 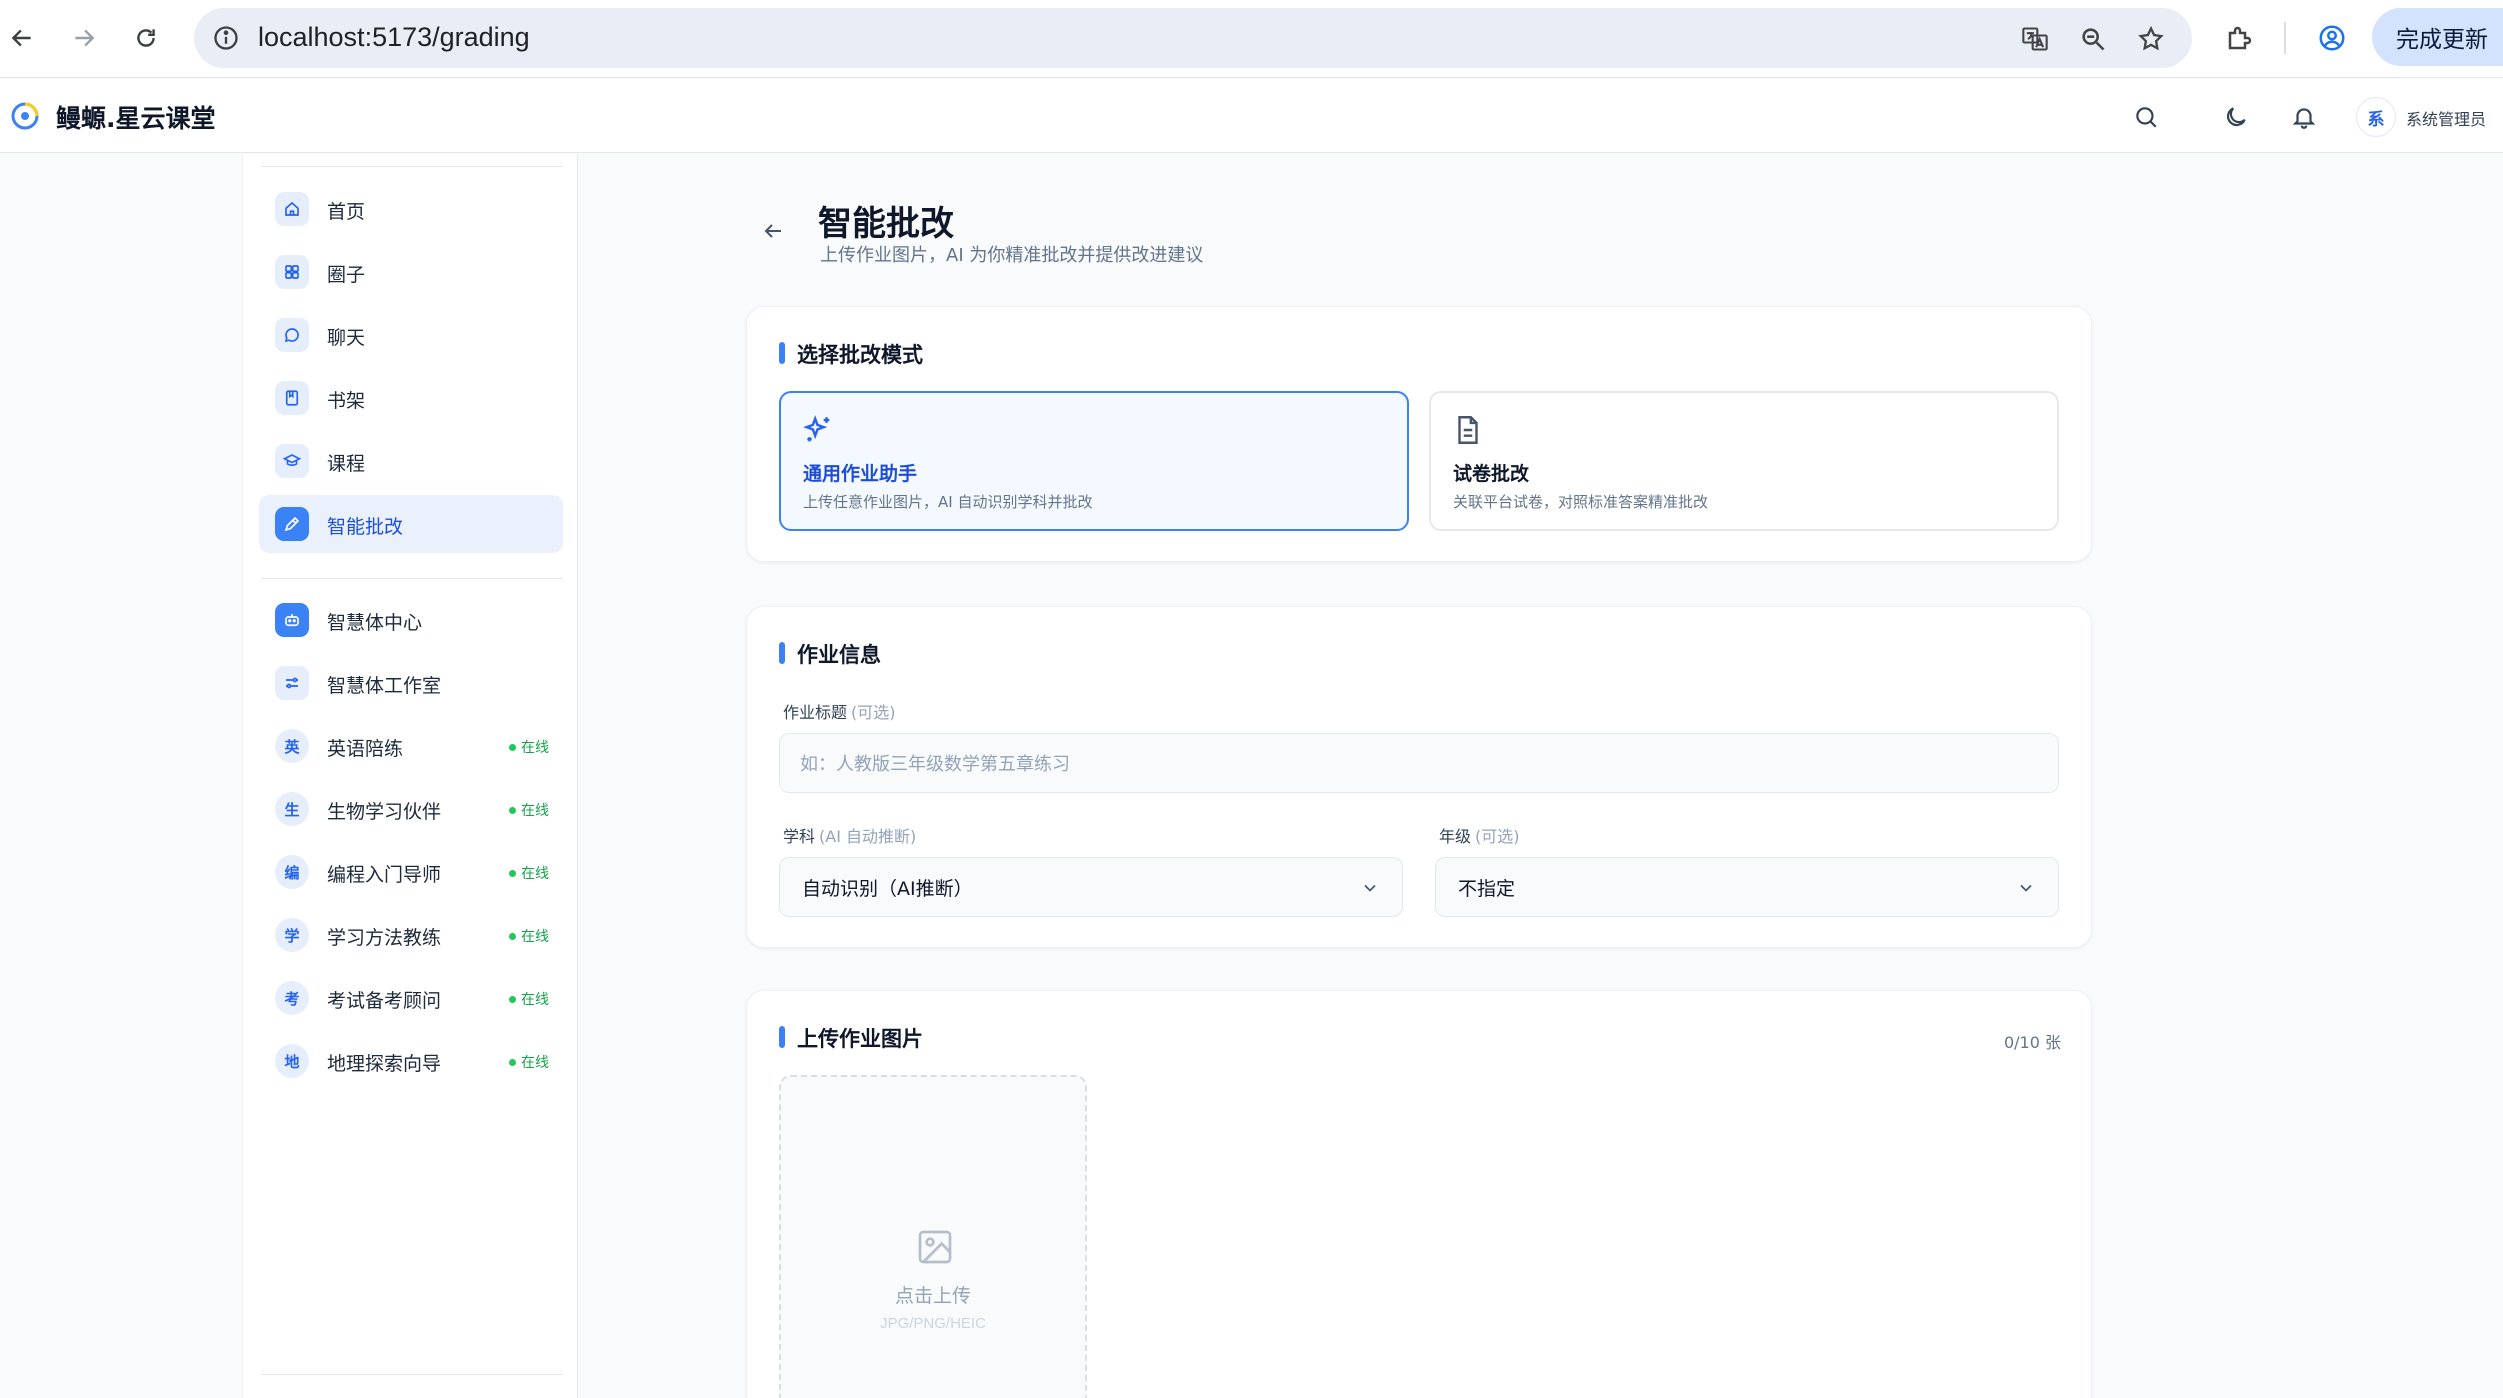 What do you see at coordinates (411, 209) in the screenshot?
I see `sidebar-item-home: 首页` at bounding box center [411, 209].